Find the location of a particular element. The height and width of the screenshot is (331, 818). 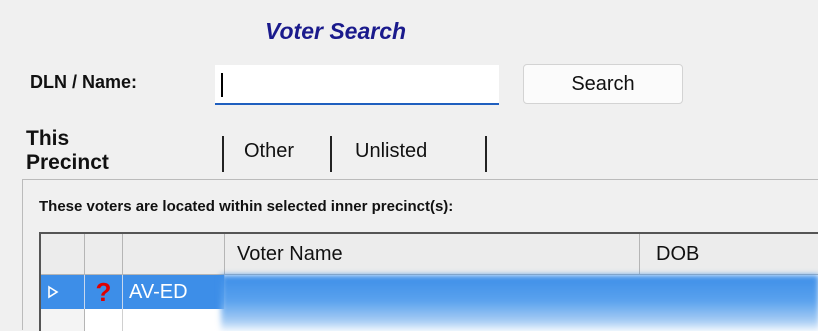

header-voter-name: Voter Name is located at coordinates (432, 254).